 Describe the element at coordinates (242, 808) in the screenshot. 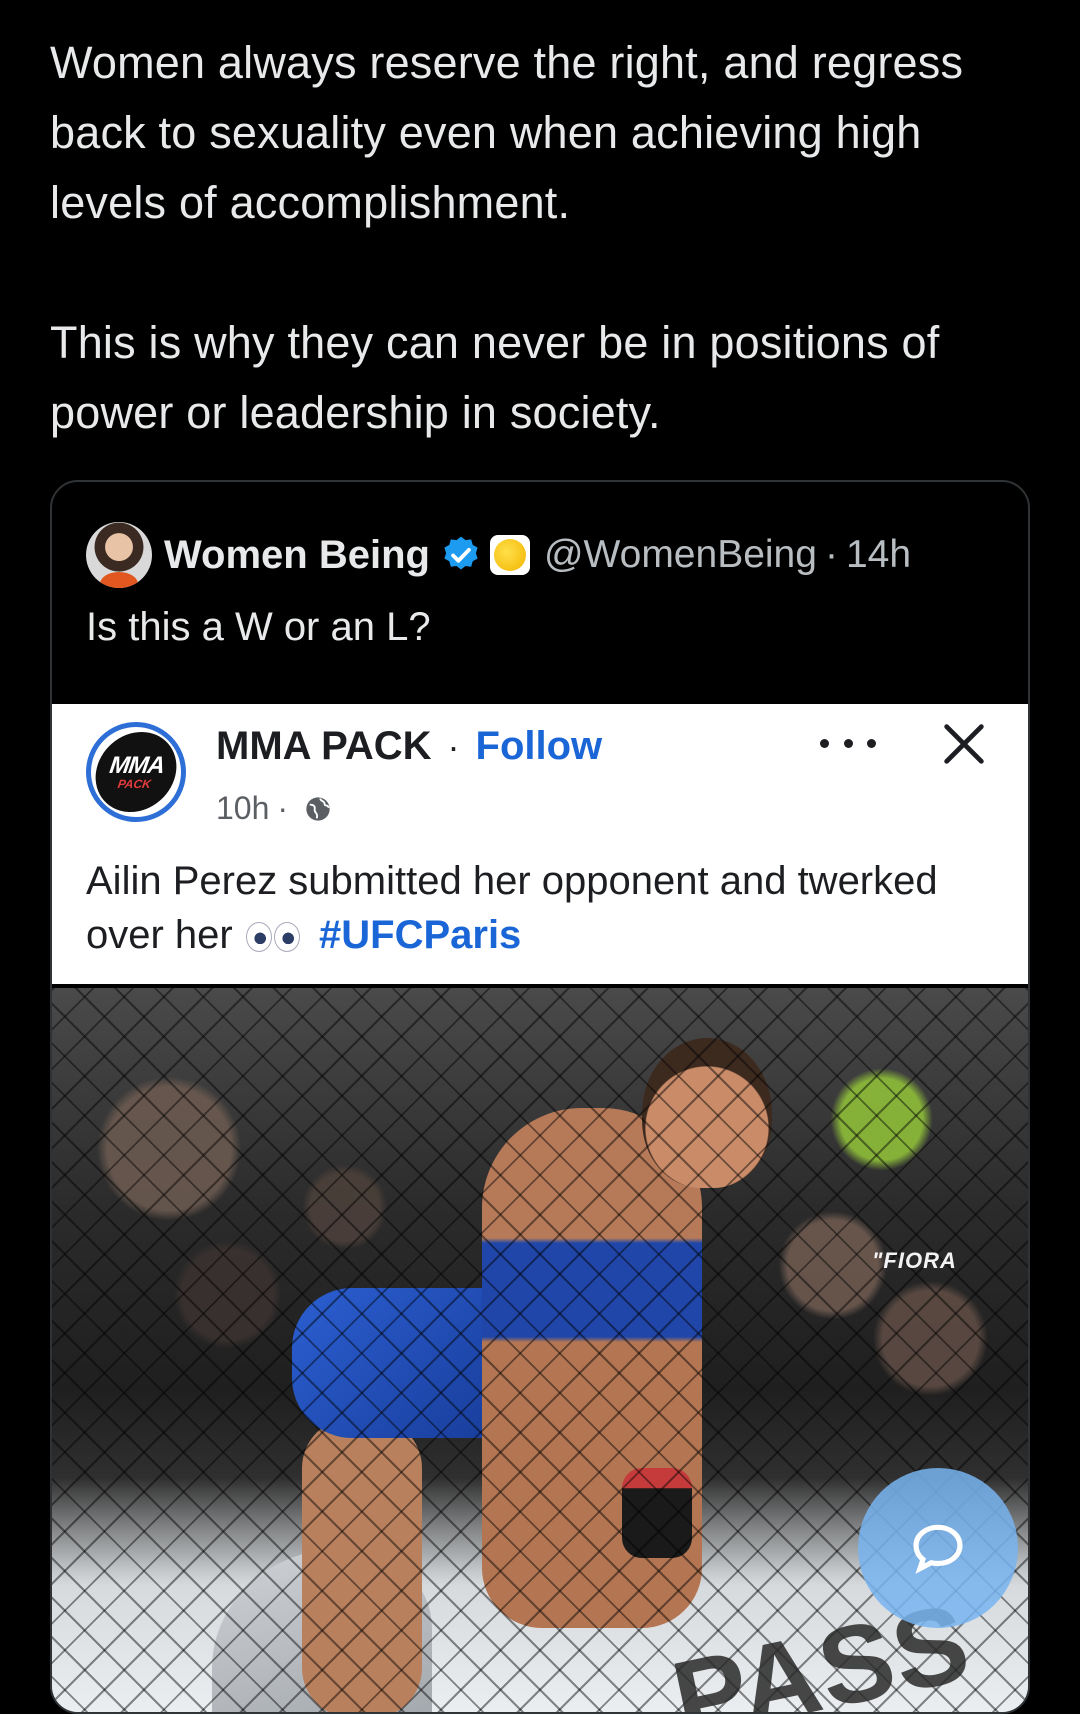

I see `post-time: 10h` at that location.